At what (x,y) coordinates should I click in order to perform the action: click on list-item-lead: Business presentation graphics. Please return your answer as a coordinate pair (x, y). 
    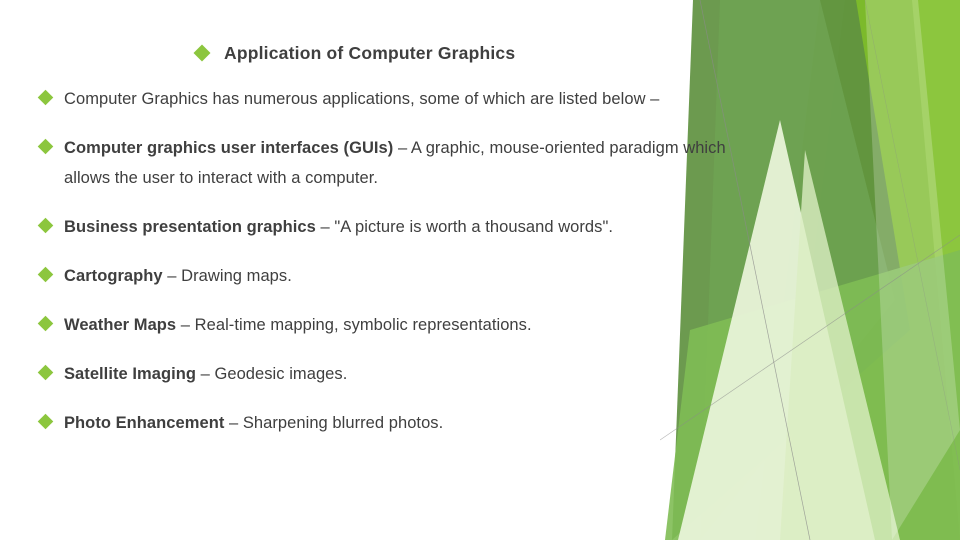
    Looking at the image, I should click on (190, 227).